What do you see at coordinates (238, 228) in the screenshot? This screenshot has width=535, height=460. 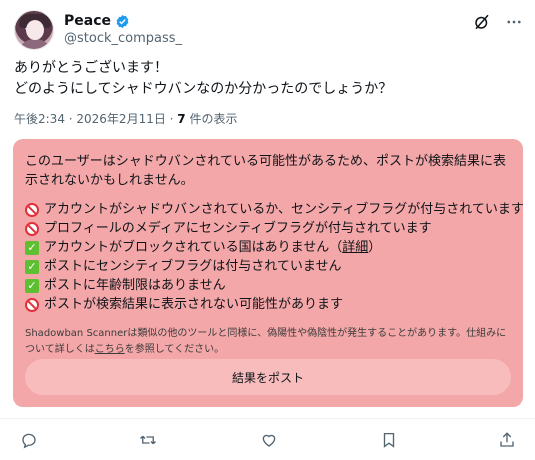 I see `check-text: プロフィールのメディアにセンシティブフラグが付与されています` at bounding box center [238, 228].